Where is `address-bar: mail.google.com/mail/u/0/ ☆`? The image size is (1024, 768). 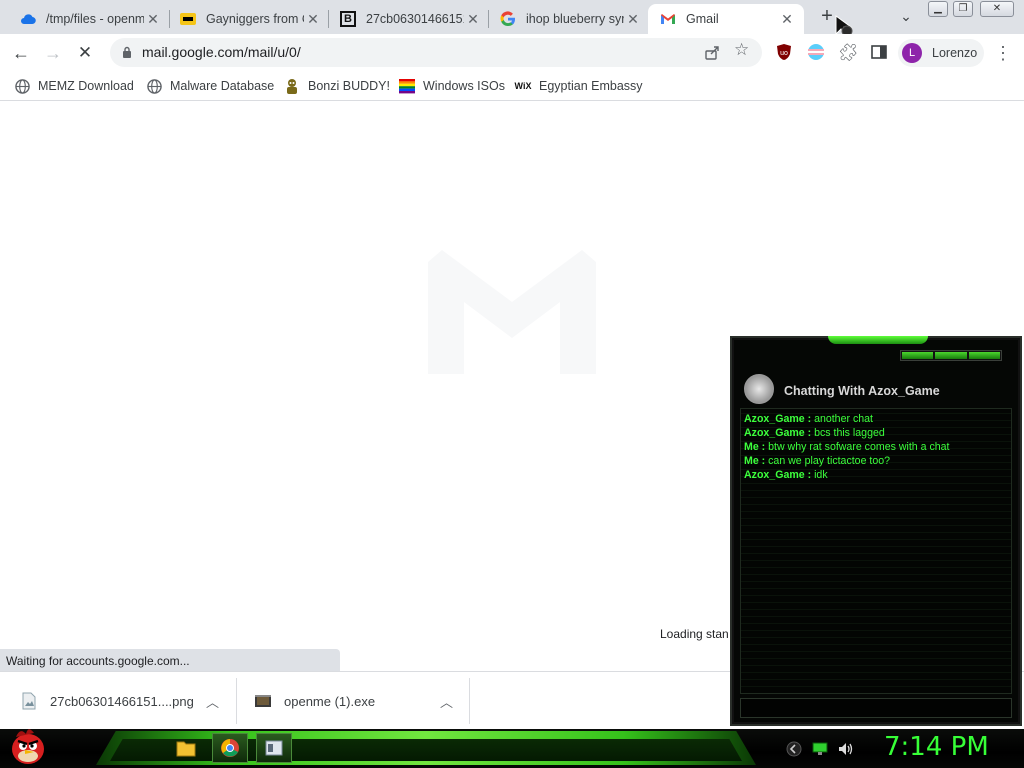 address-bar: mail.google.com/mail/u/0/ ☆ is located at coordinates (436, 52).